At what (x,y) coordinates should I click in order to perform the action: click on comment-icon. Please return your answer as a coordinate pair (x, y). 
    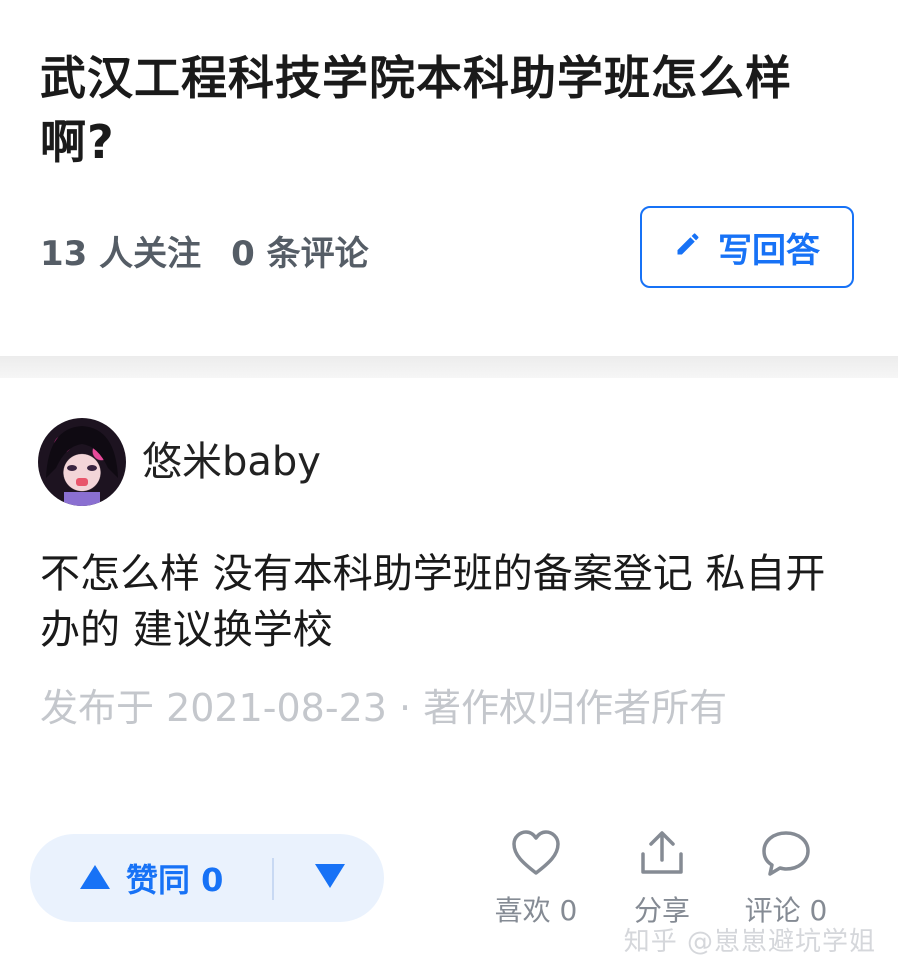
    Looking at the image, I should click on (786, 856).